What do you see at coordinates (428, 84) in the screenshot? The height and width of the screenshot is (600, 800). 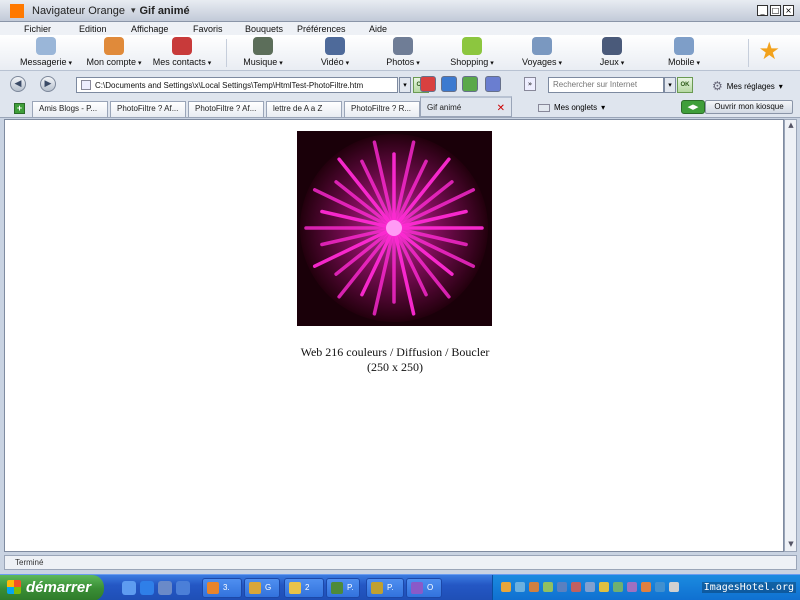 I see `stop-icon` at bounding box center [428, 84].